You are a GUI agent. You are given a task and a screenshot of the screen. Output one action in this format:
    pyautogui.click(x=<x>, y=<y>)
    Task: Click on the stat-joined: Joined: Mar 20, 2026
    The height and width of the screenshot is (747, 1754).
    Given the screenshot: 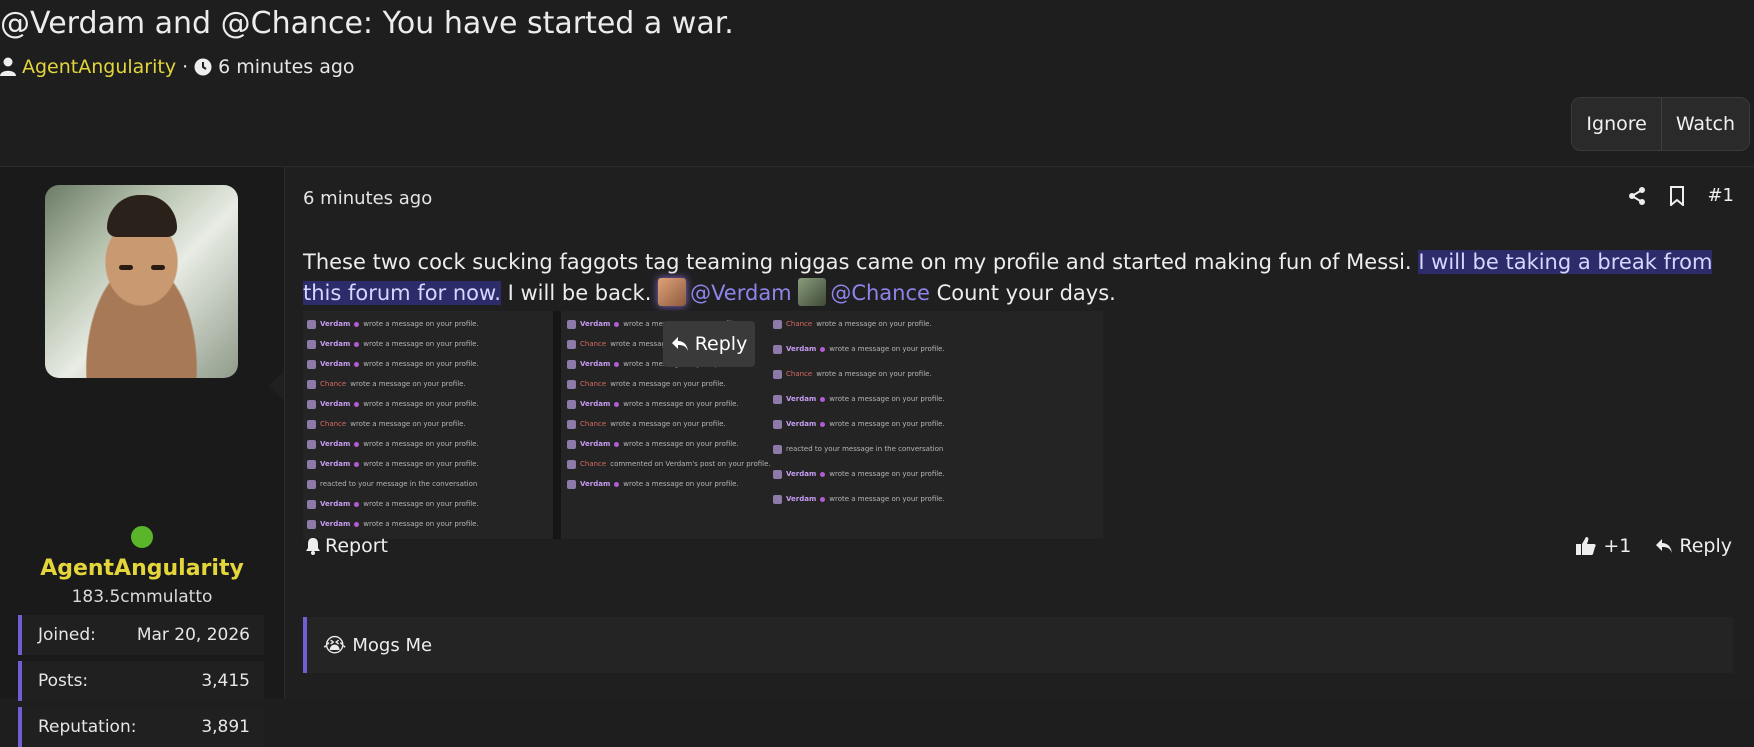 What is the action you would take?
    pyautogui.click(x=141, y=635)
    